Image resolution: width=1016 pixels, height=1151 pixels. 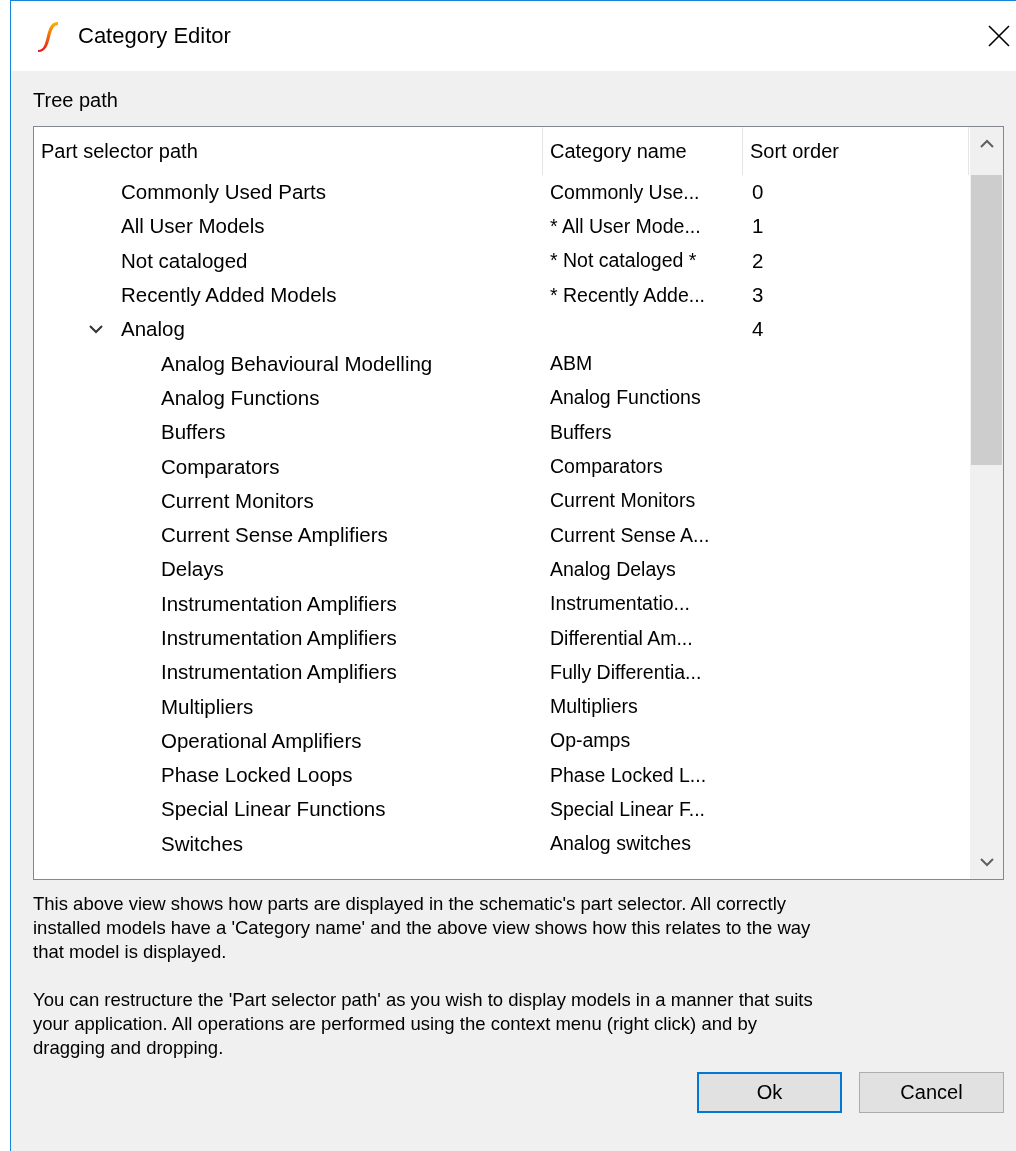 What do you see at coordinates (257, 775) in the screenshot?
I see `tree-item: Phase Locked Loops` at bounding box center [257, 775].